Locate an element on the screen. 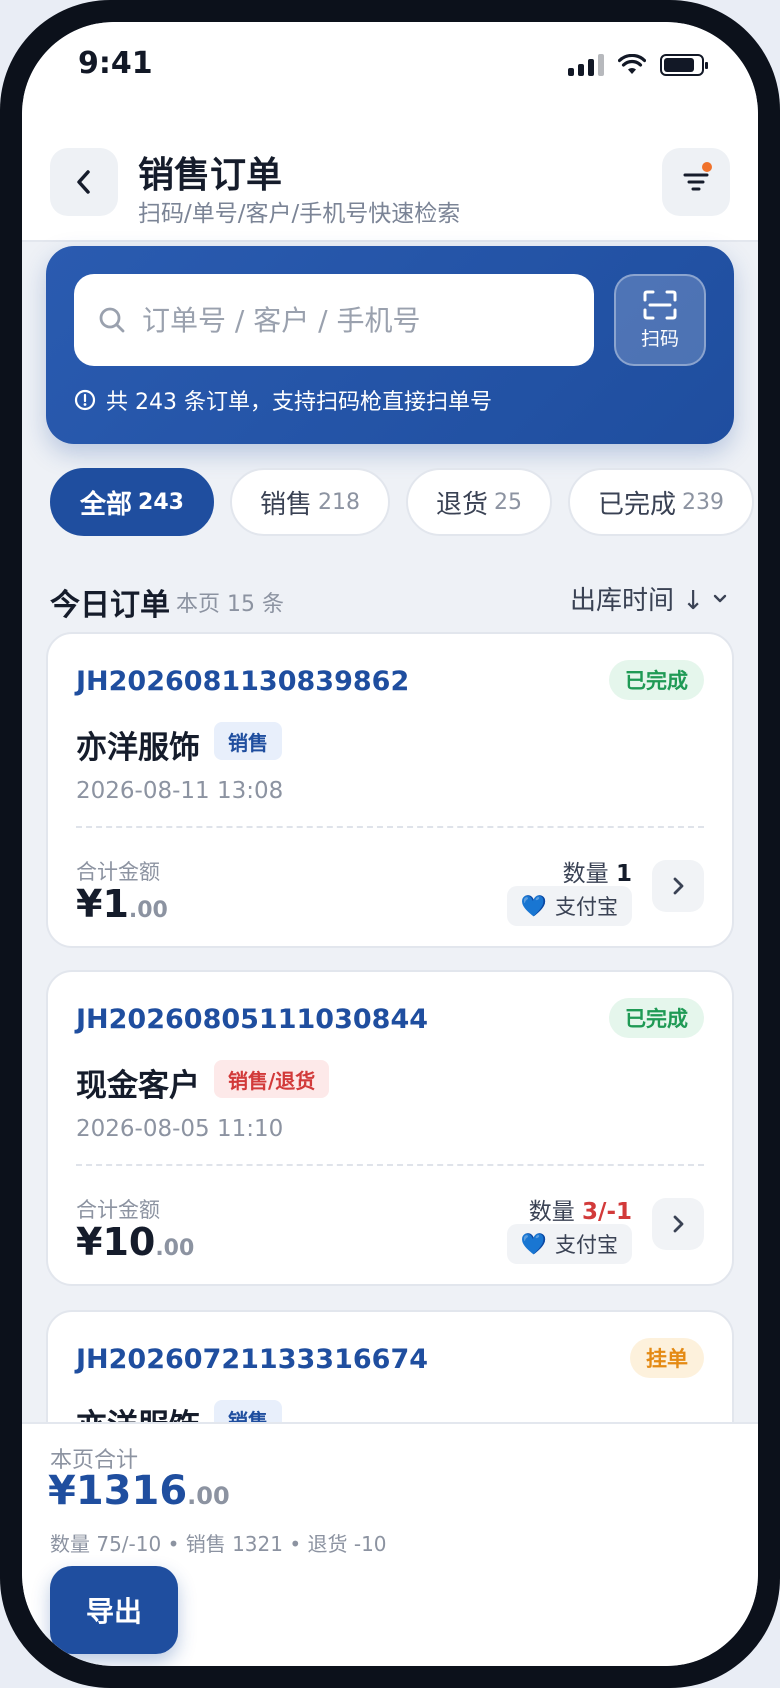  search-card: 扫码 共 243 条订单，支持扫码枪直接扫单号 is located at coordinates (390, 345).